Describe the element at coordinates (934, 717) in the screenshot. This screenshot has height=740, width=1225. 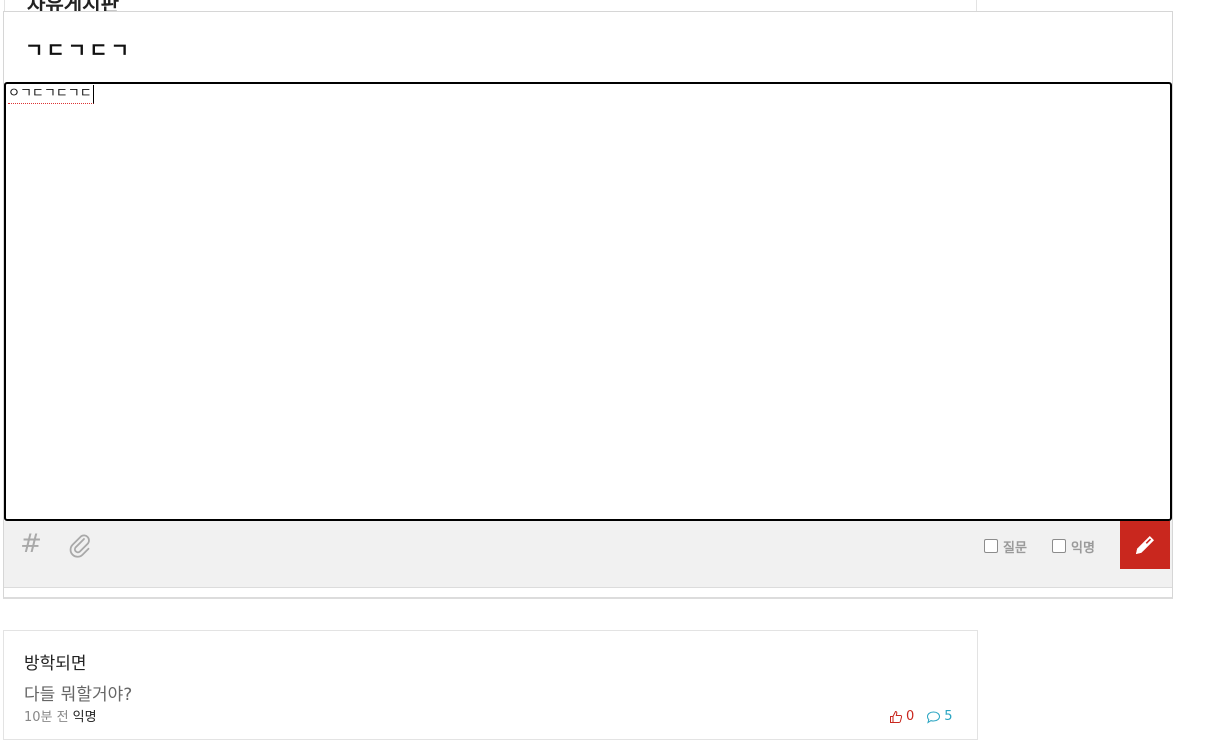
I see `speech-bubble-icon` at that location.